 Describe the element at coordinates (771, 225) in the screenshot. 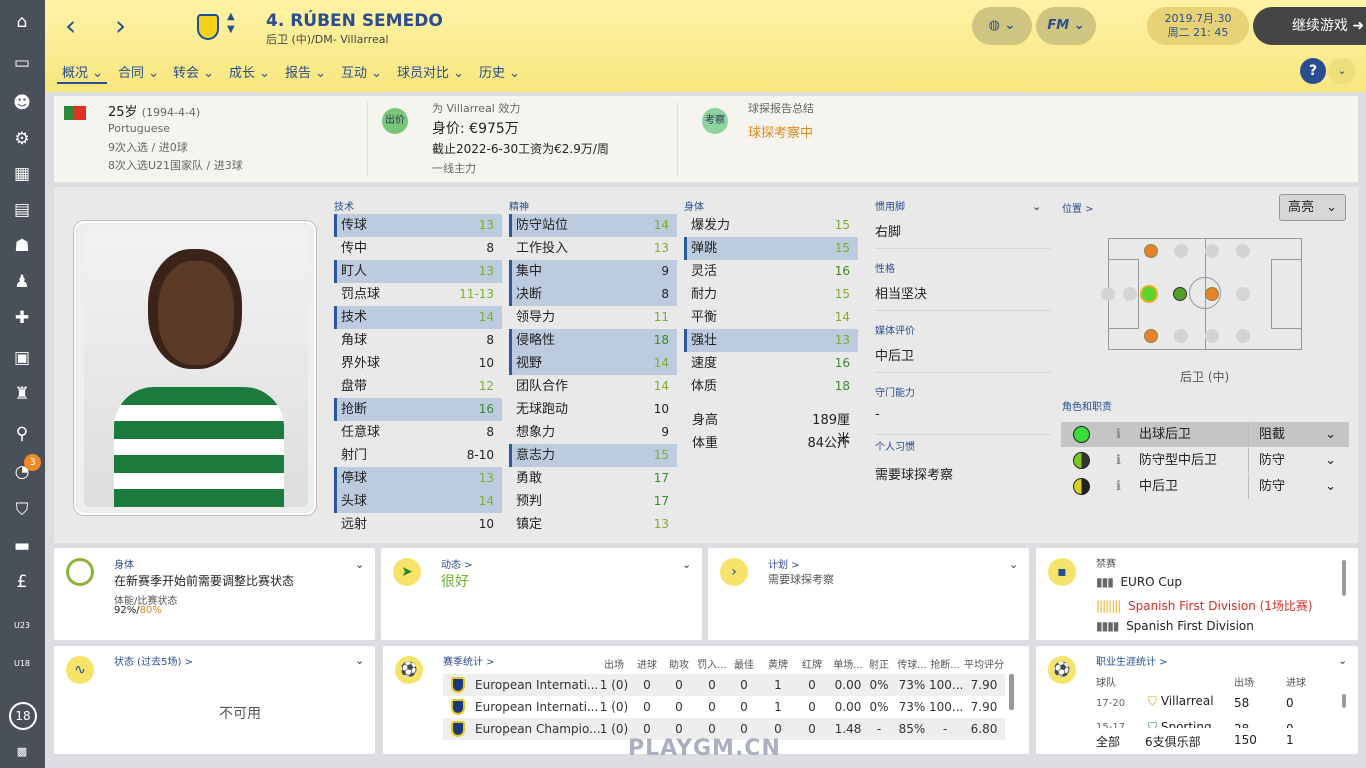

I see `attribute-row: 爆发力 15` at that location.